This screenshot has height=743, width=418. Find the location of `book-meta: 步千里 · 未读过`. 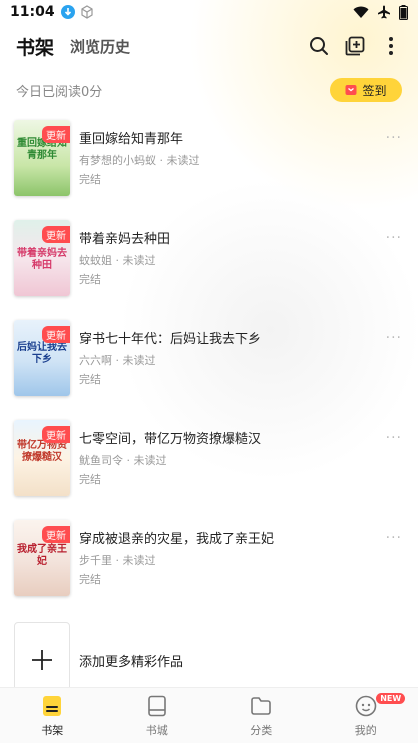

book-meta: 步千里 · 未读过 is located at coordinates (224, 561).